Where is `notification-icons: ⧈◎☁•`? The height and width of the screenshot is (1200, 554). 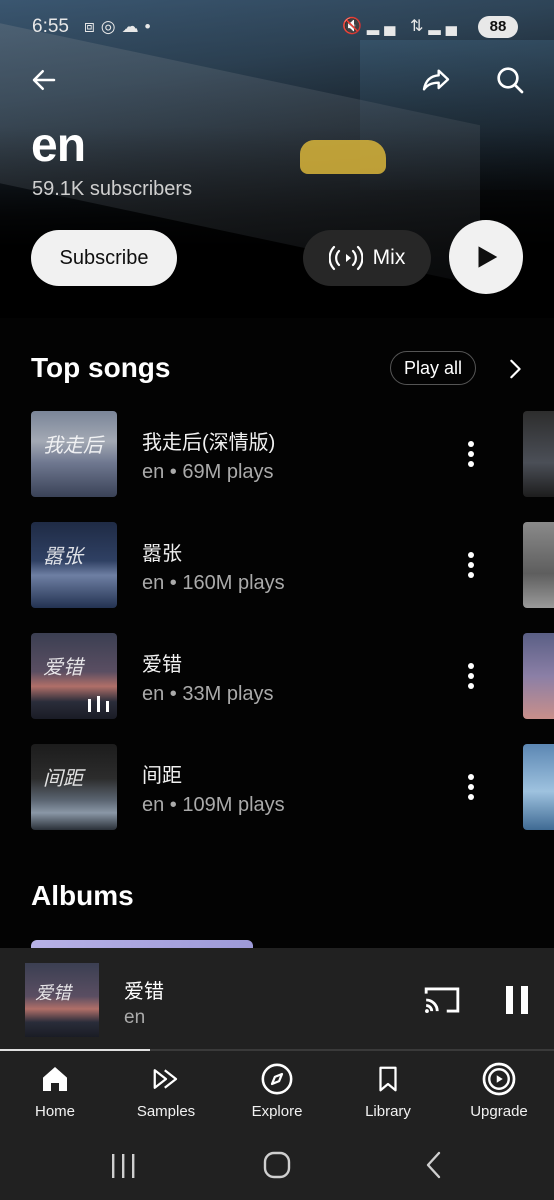 notification-icons: ⧈◎☁• is located at coordinates (120, 26).